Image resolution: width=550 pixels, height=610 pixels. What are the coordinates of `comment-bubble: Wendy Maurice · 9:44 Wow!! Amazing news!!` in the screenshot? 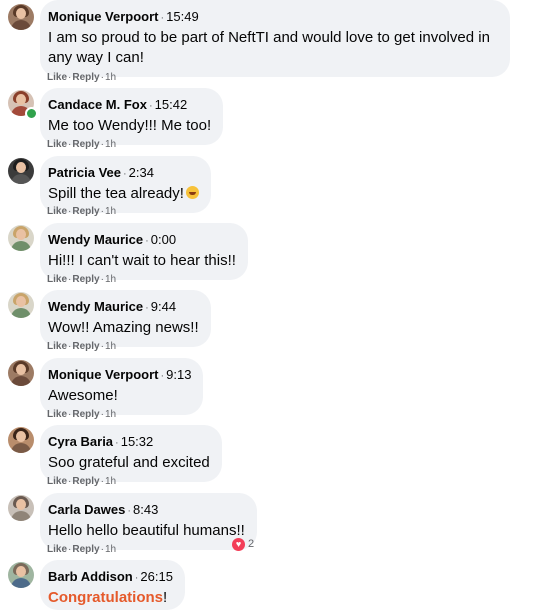 It's located at (125, 318).